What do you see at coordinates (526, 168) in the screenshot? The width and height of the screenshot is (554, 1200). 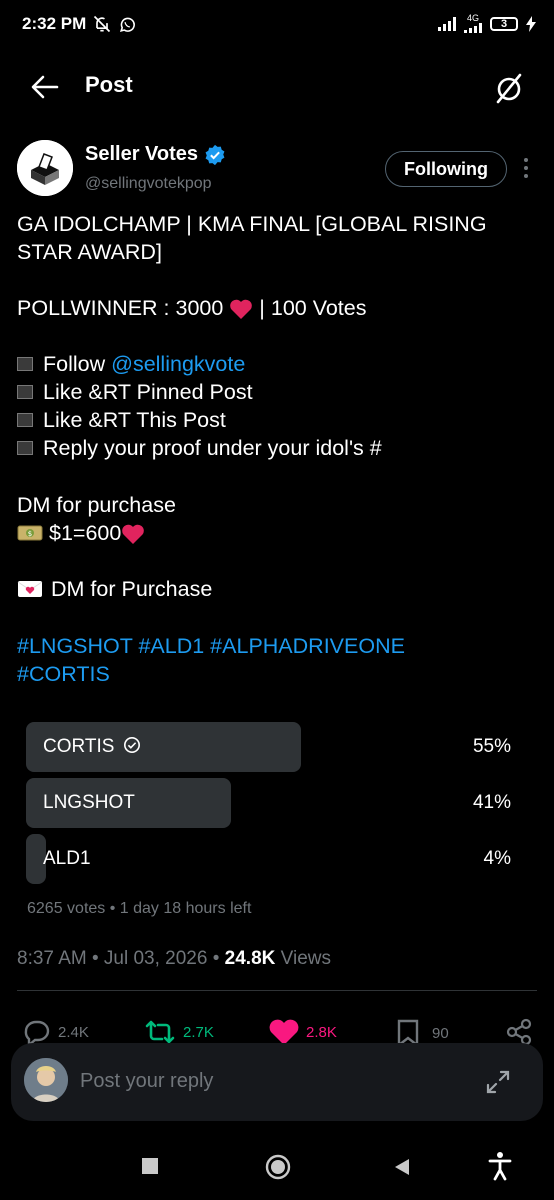 I see `more-options-icon` at bounding box center [526, 168].